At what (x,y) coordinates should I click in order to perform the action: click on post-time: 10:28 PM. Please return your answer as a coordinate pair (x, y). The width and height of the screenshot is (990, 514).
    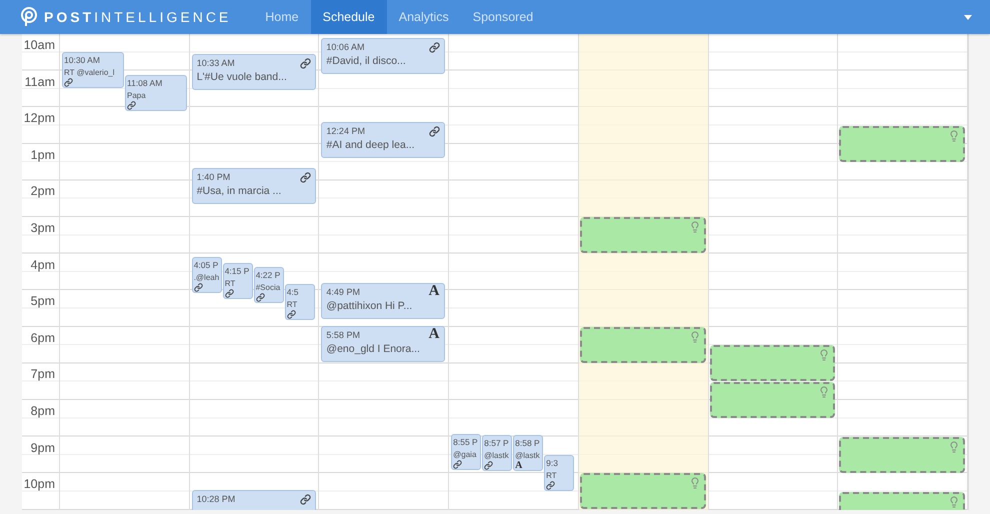
    Looking at the image, I should click on (216, 500).